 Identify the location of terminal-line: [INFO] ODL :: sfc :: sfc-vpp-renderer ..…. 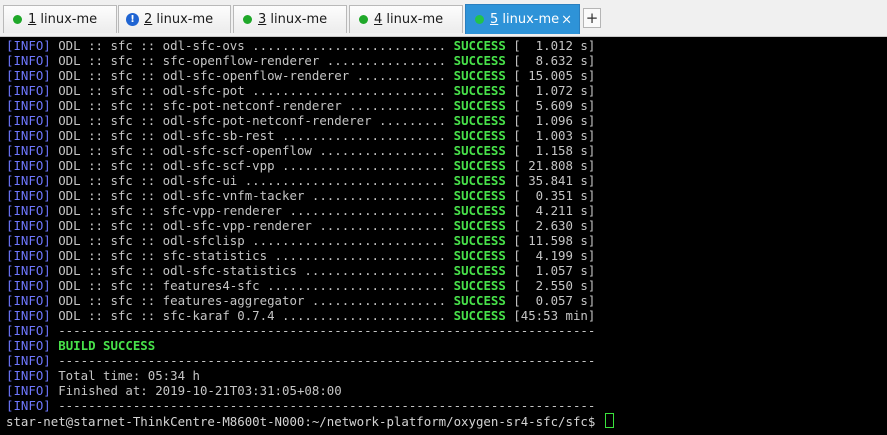
(310, 210).